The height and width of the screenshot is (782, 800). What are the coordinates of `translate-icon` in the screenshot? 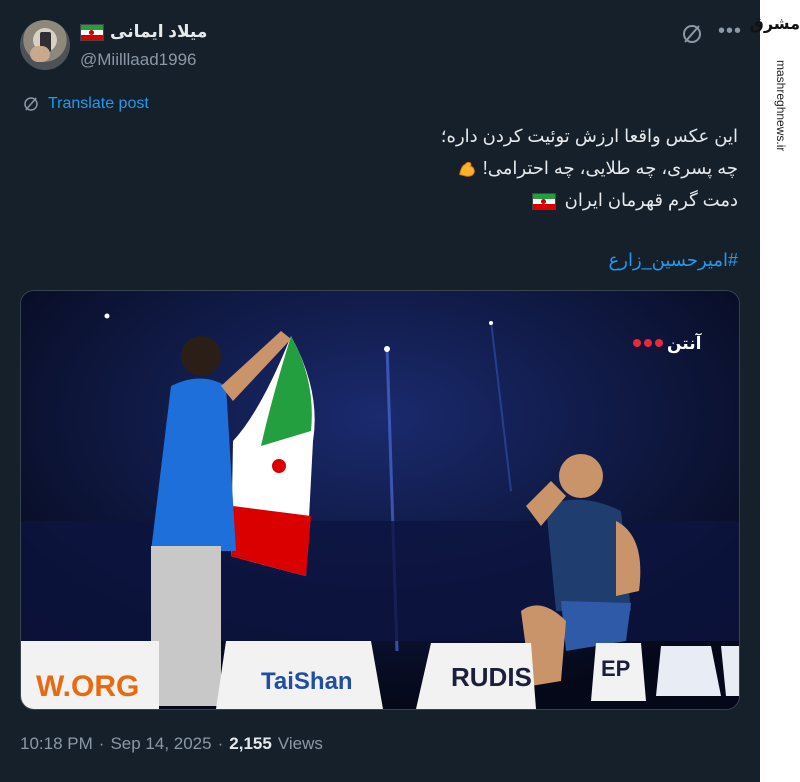 It's located at (31, 104).